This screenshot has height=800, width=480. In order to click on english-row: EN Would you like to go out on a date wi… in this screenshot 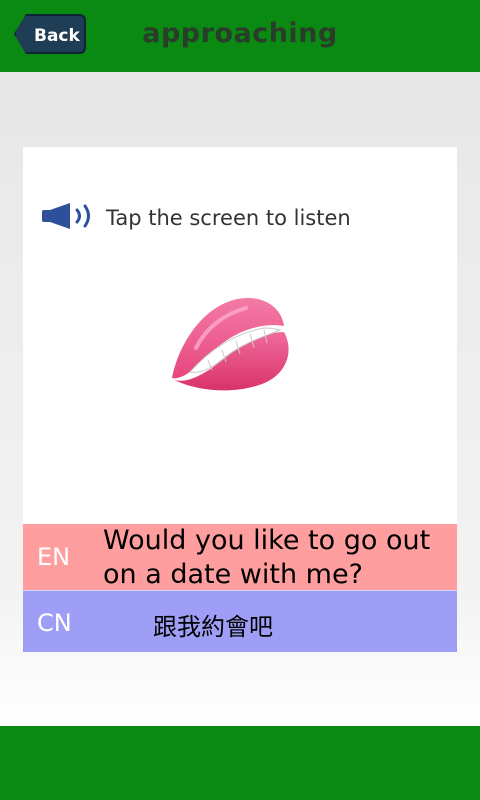, I will do `click(240, 557)`.